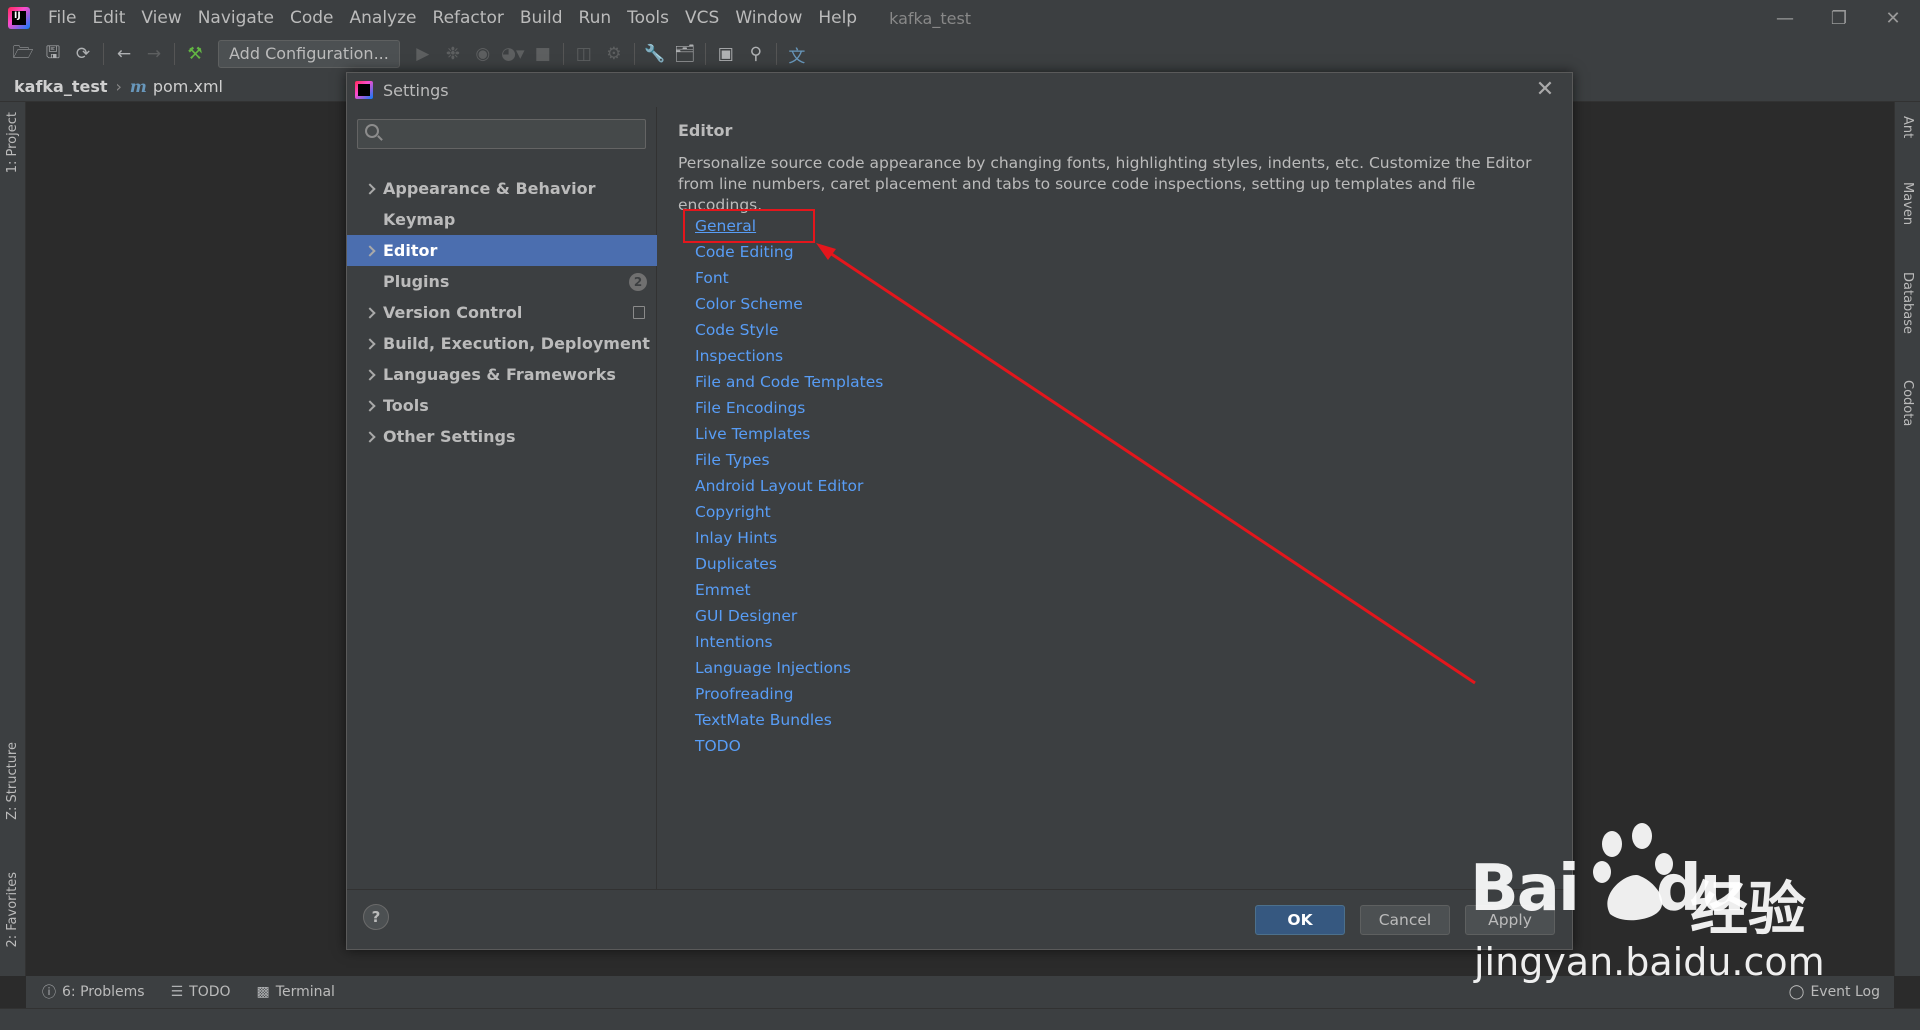 This screenshot has width=1920, height=1030. Describe the element at coordinates (1785, 18) in the screenshot. I see `minimize-icon: —` at that location.